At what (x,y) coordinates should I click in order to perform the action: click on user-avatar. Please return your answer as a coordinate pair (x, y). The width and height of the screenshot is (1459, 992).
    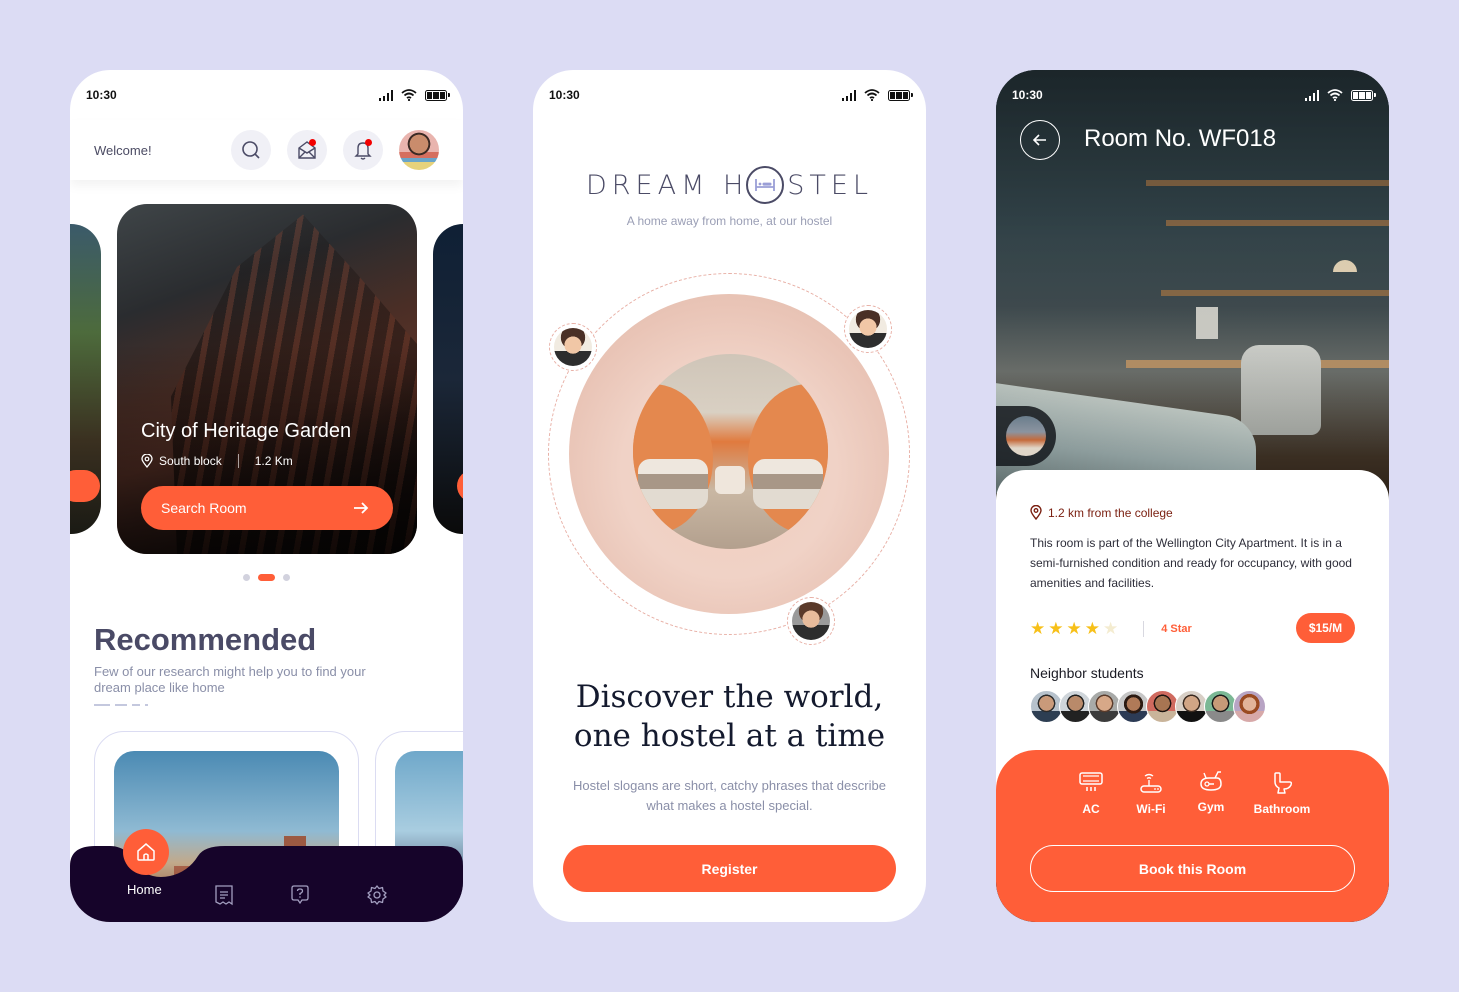
    Looking at the image, I should click on (419, 150).